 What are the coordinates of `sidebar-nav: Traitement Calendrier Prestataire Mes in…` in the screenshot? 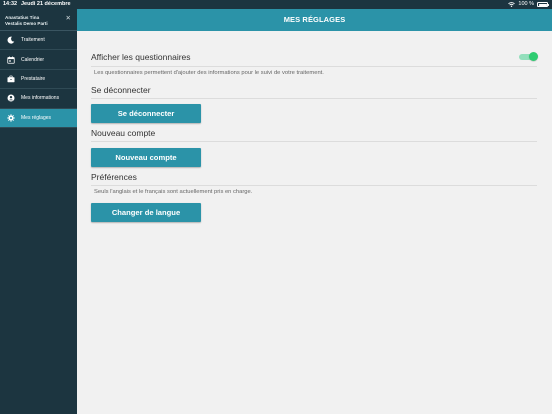 It's located at (38, 79).